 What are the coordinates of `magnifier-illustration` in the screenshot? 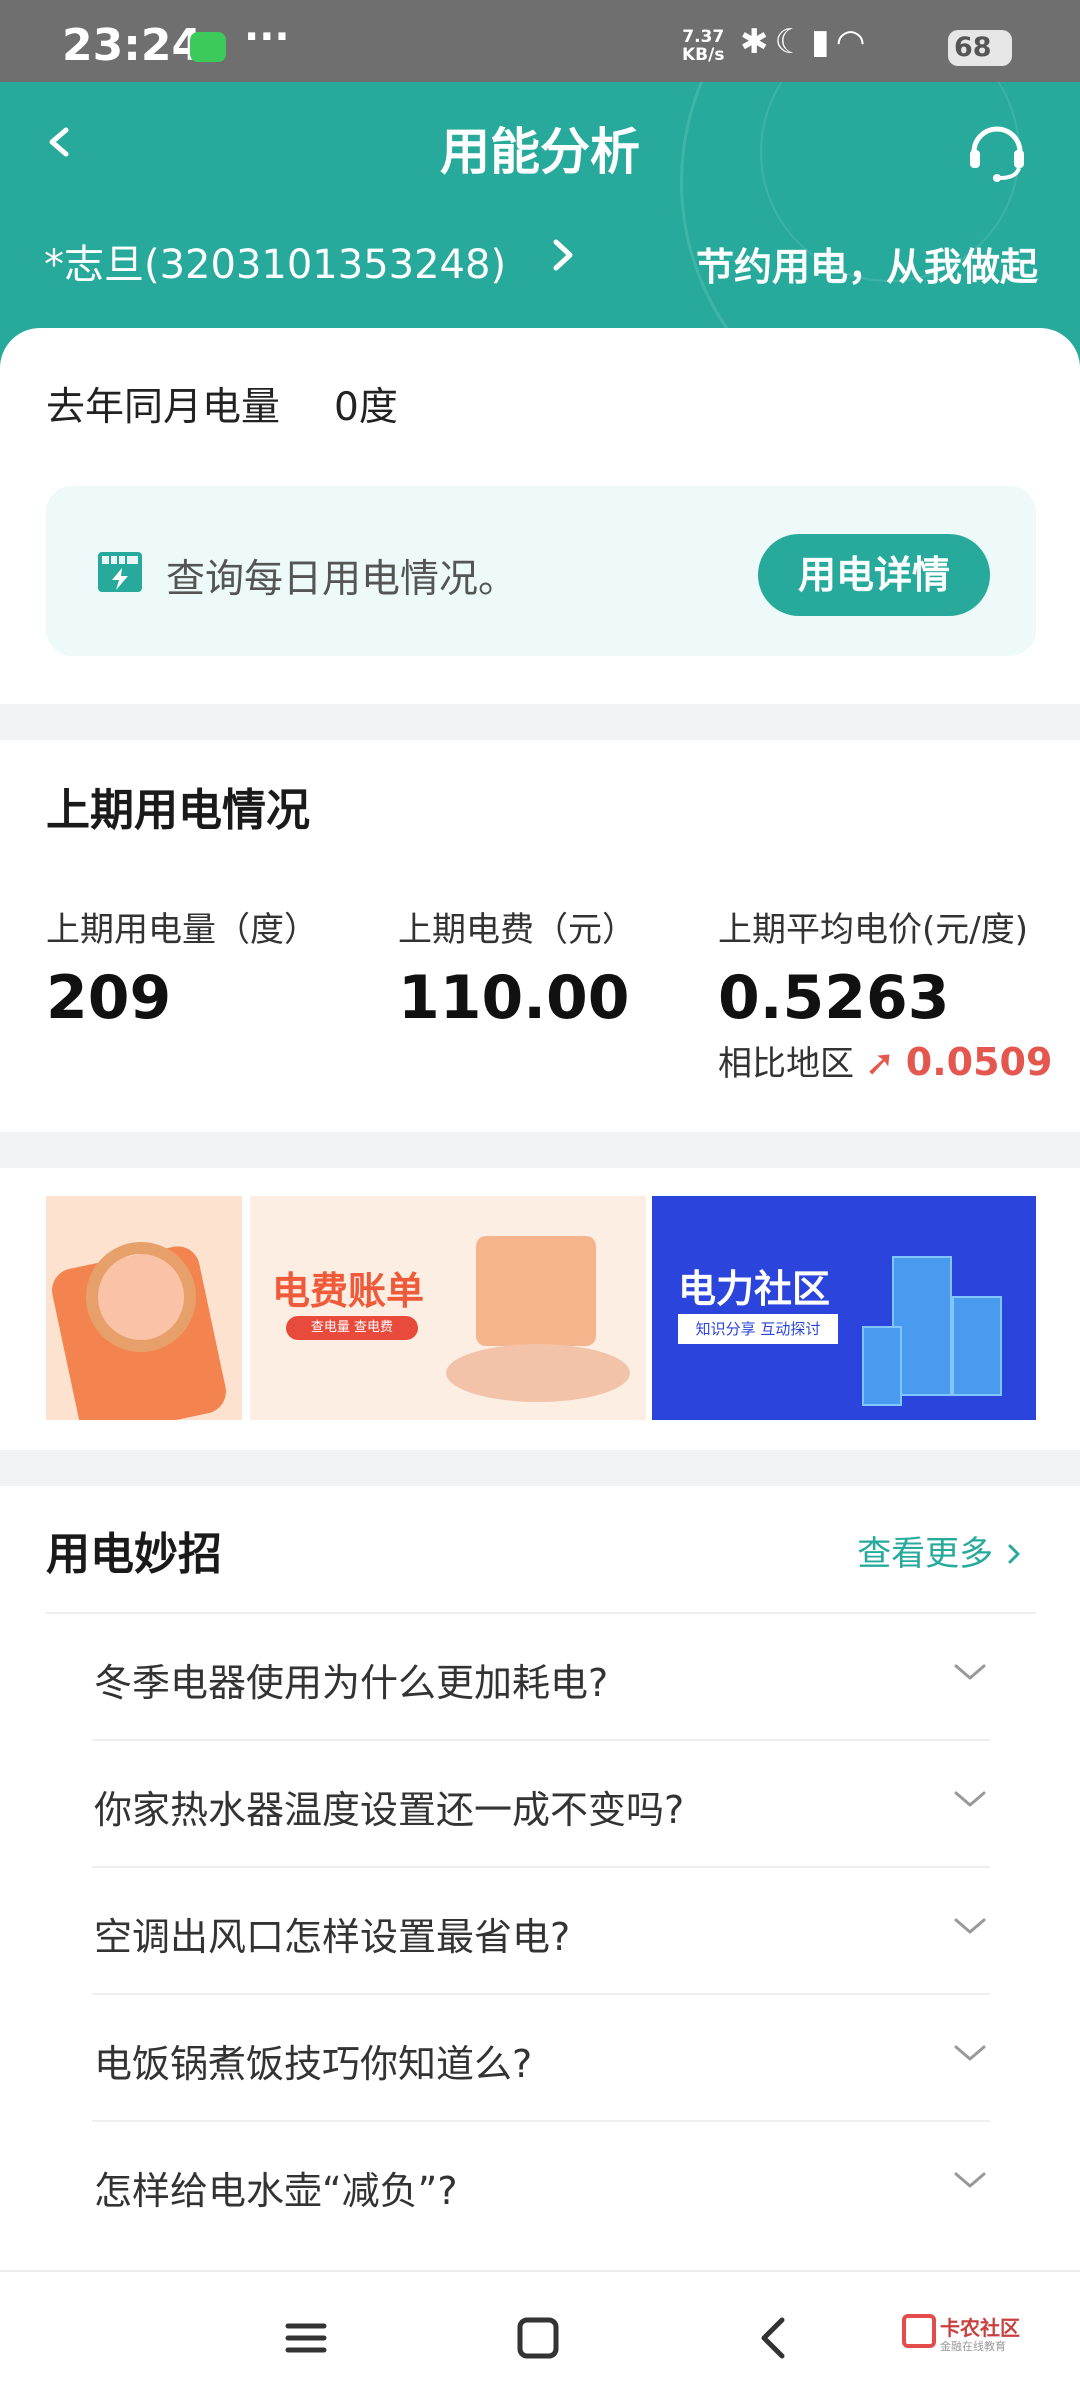 It's located at (141, 1297).